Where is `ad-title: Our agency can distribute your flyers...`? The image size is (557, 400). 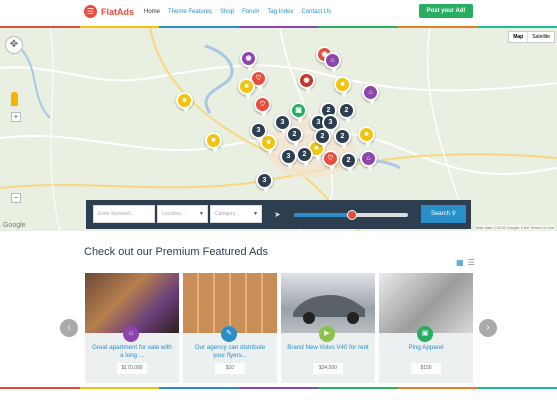
ad-title: Our agency can distribute your flyers... is located at coordinates (230, 352).